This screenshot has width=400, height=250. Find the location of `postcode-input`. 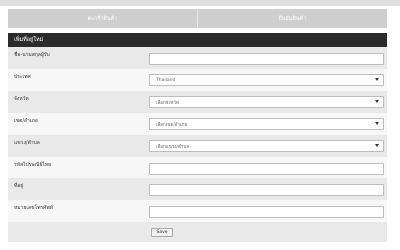

postcode-input is located at coordinates (266, 169).